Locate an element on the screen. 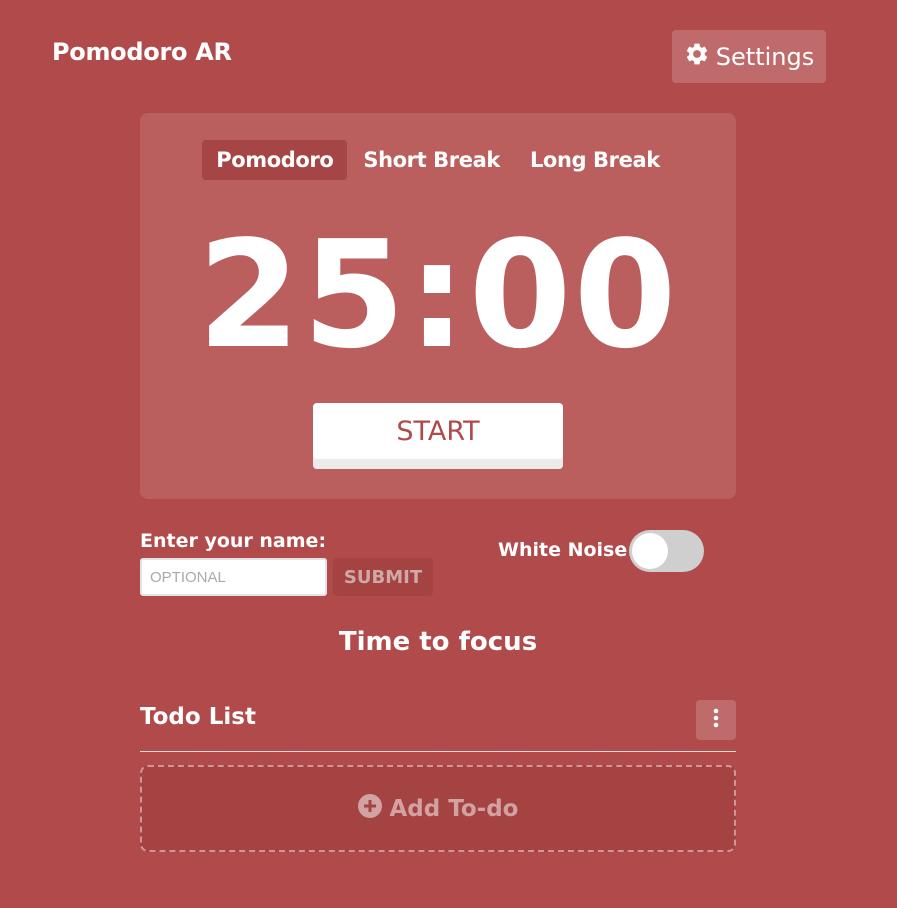  start-button: START is located at coordinates (438, 436).